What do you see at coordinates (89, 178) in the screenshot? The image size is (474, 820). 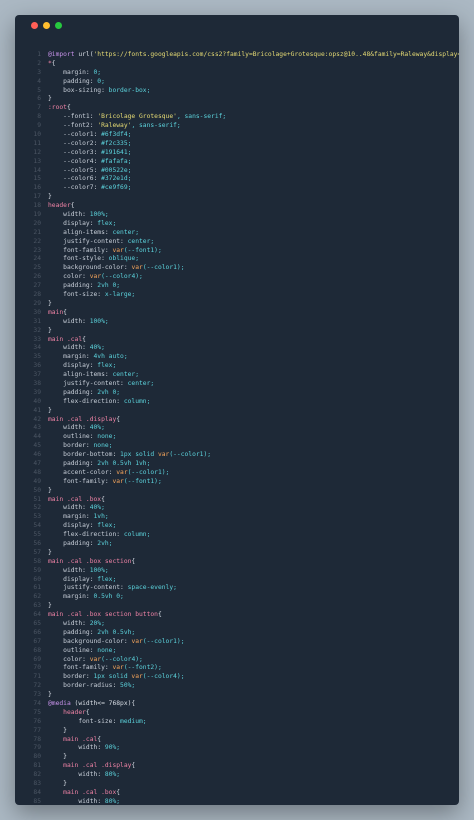 I see `code-text: --color6: #372e1d;` at bounding box center [89, 178].